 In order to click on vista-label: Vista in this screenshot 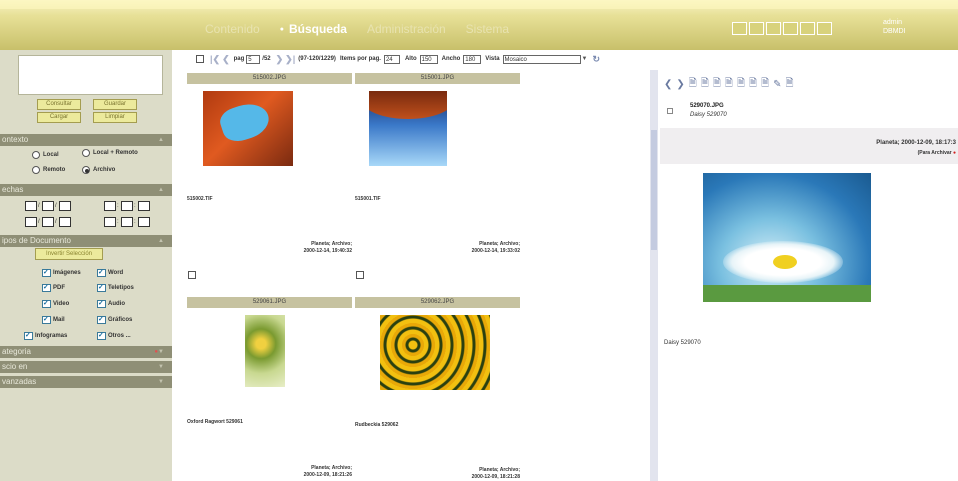, I will do `click(492, 59)`.